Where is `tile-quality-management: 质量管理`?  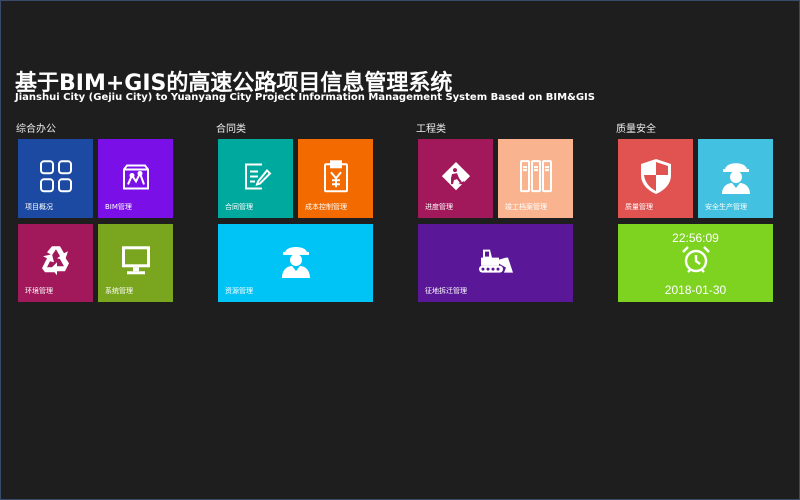
tile-quality-management: 质量管理 is located at coordinates (655, 178).